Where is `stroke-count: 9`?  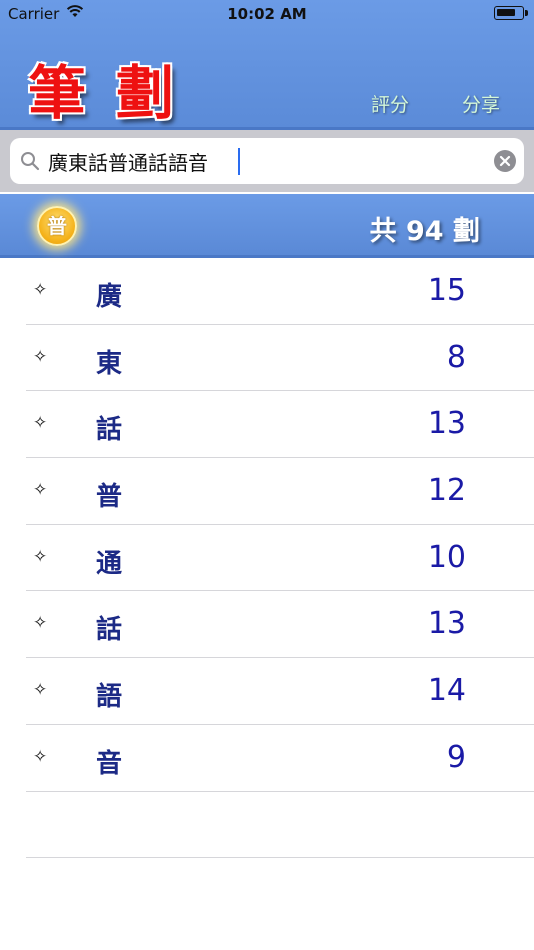
stroke-count: 9 is located at coordinates (456, 757).